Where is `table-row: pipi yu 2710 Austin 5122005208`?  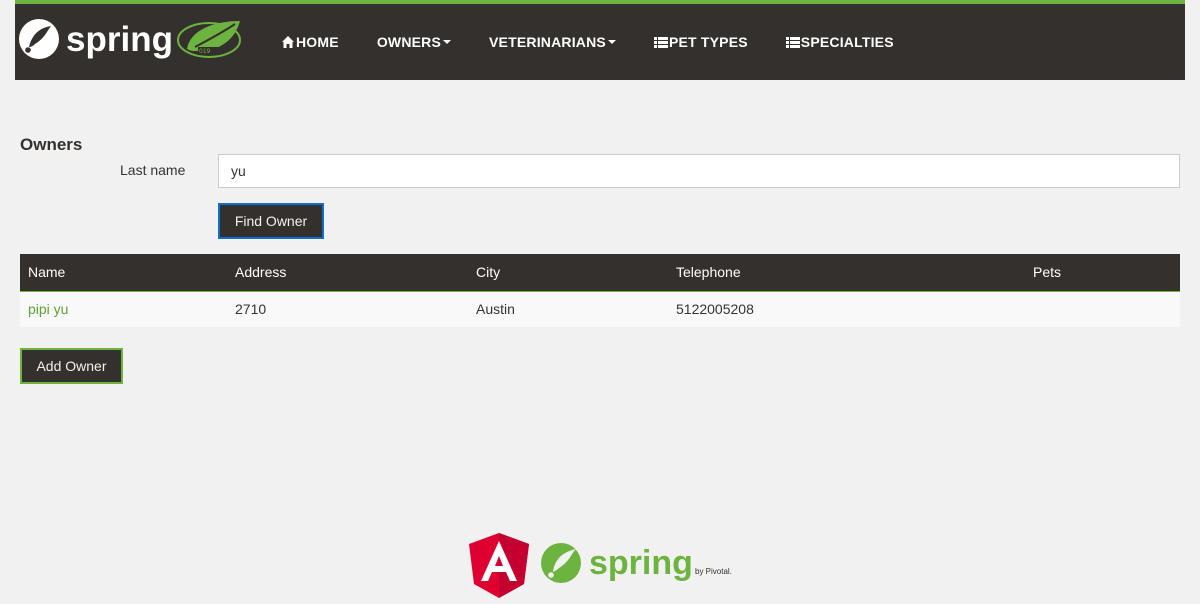
table-row: pipi yu 2710 Austin 5122005208 is located at coordinates (600, 309).